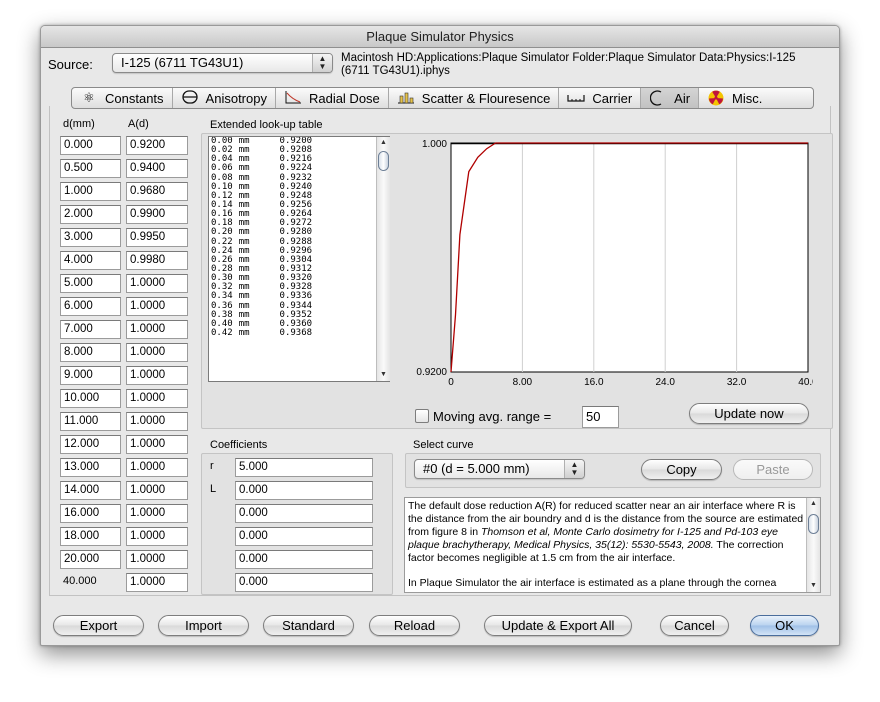 The height and width of the screenshot is (702, 880). Describe the element at coordinates (212, 466) in the screenshot. I see `coefficient-label: r` at that location.